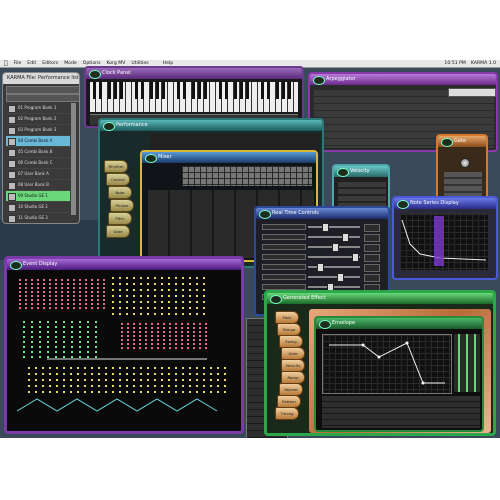  What do you see at coordinates (247, 176) in the screenshot?
I see `mixer-grid` at bounding box center [247, 176].